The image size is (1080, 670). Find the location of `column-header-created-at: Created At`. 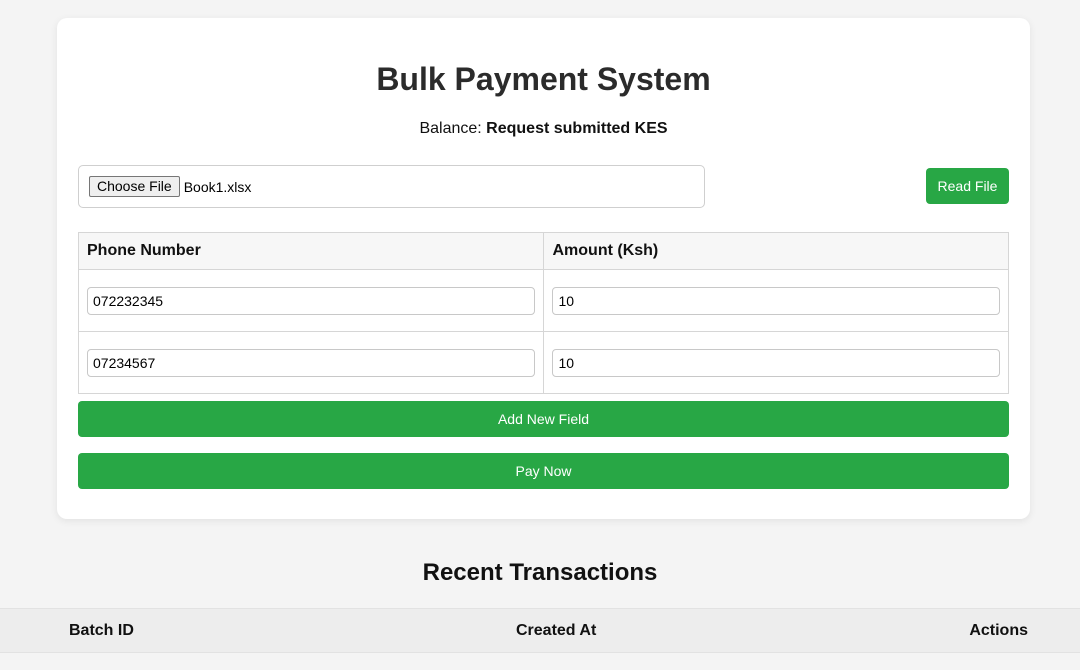

column-header-created-at: Created At is located at coordinates (556, 630).